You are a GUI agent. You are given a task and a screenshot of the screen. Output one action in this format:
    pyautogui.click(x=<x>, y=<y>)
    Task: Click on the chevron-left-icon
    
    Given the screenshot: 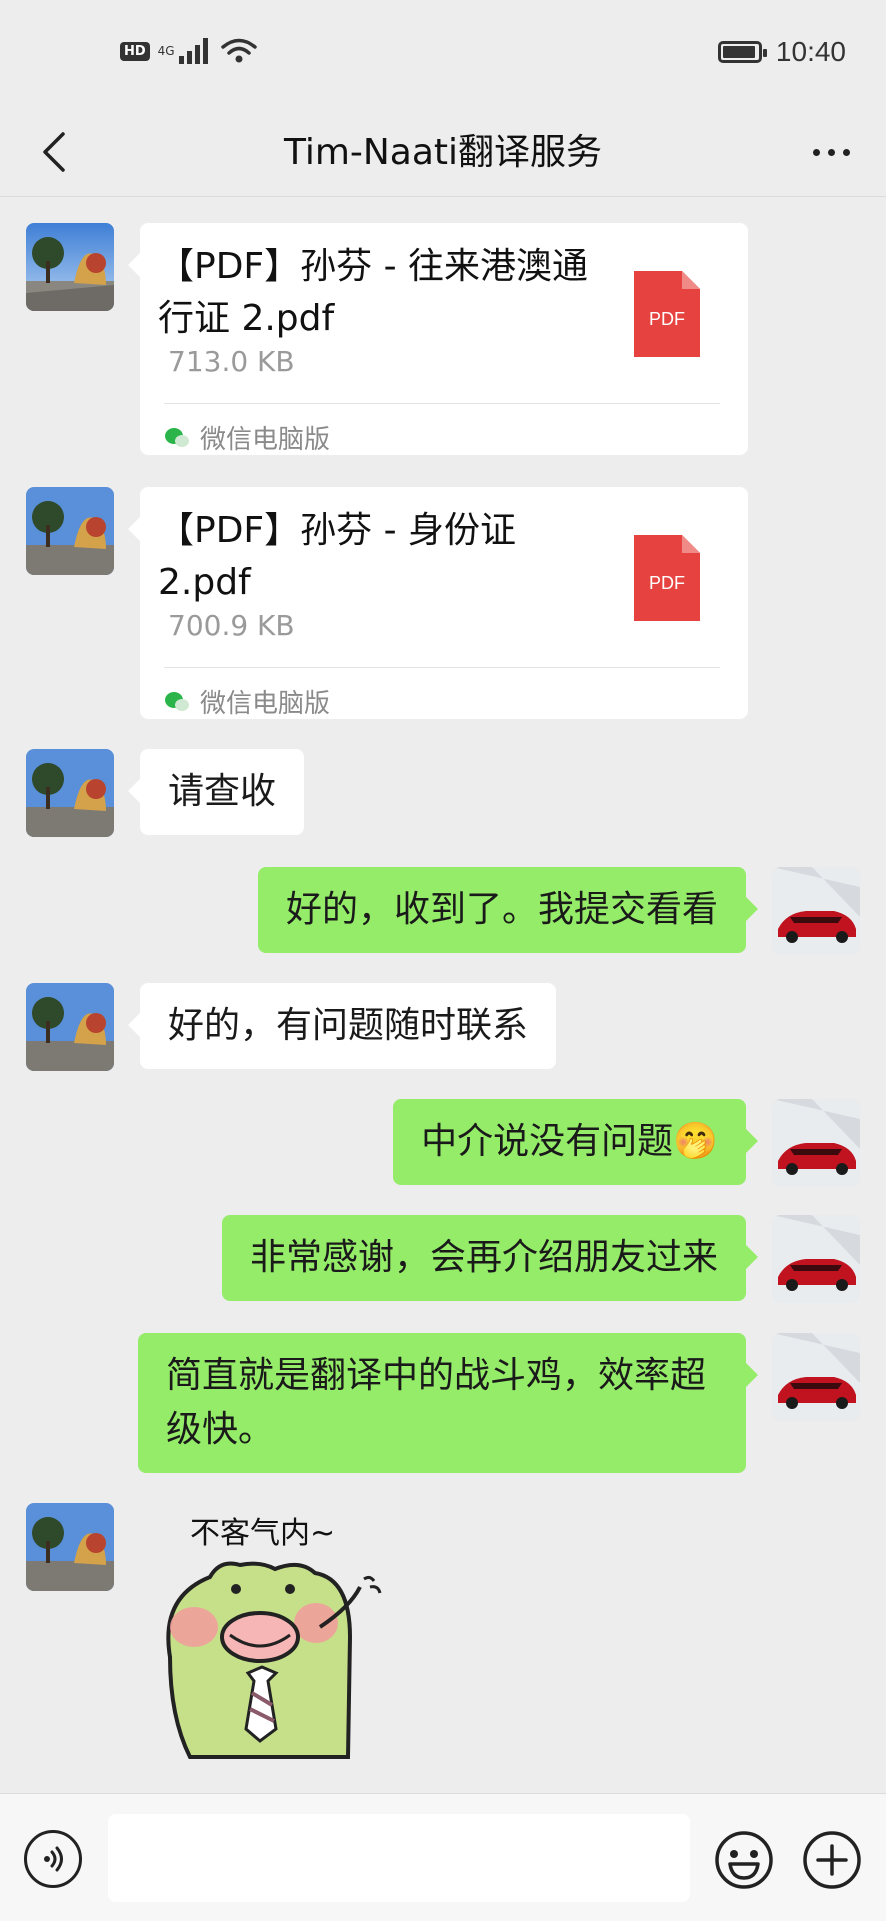 What is the action you would take?
    pyautogui.click(x=54, y=152)
    